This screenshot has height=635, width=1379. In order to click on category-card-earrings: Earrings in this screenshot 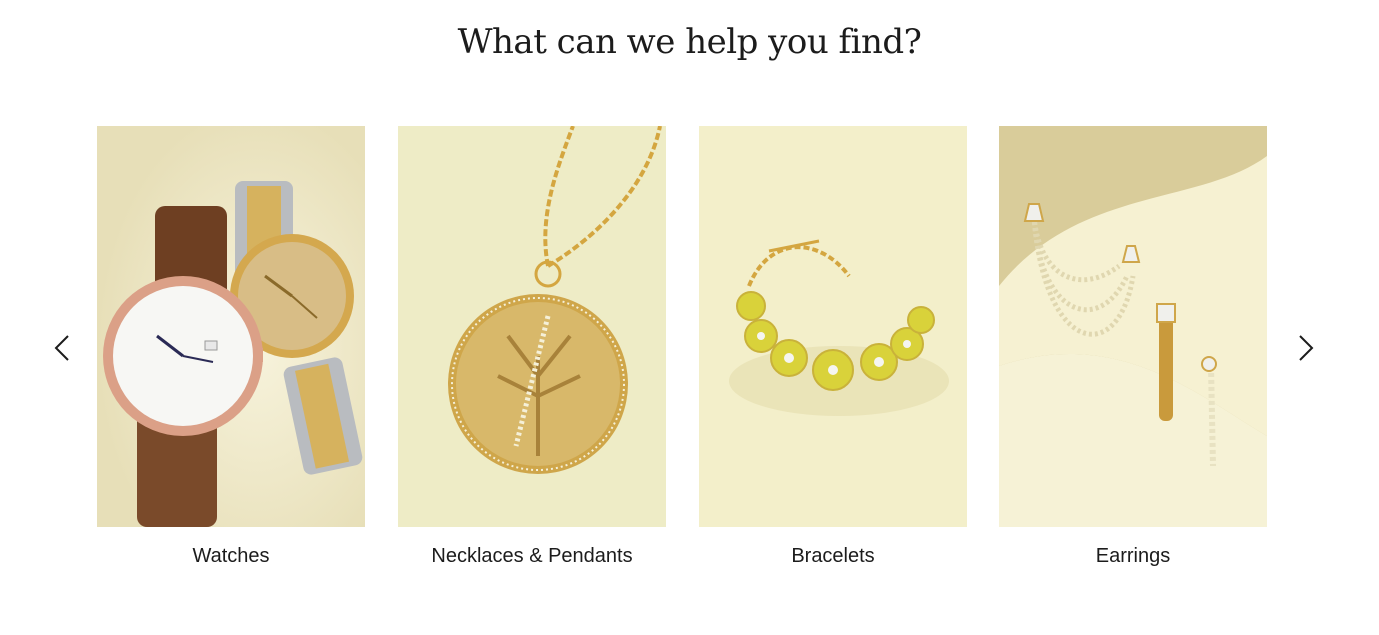, I will do `click(1133, 347)`.